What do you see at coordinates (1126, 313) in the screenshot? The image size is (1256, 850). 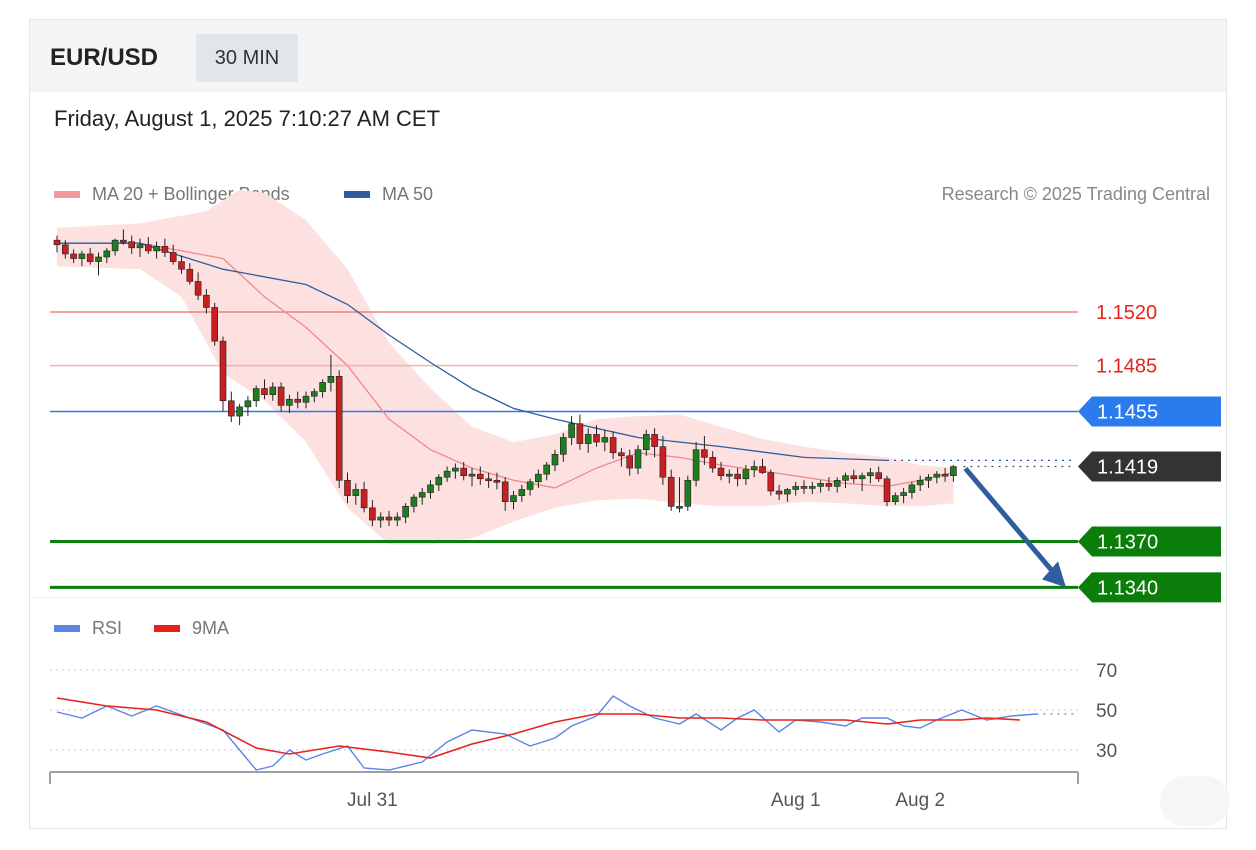 I see `level-label-1.1520: 1.1520` at bounding box center [1126, 313].